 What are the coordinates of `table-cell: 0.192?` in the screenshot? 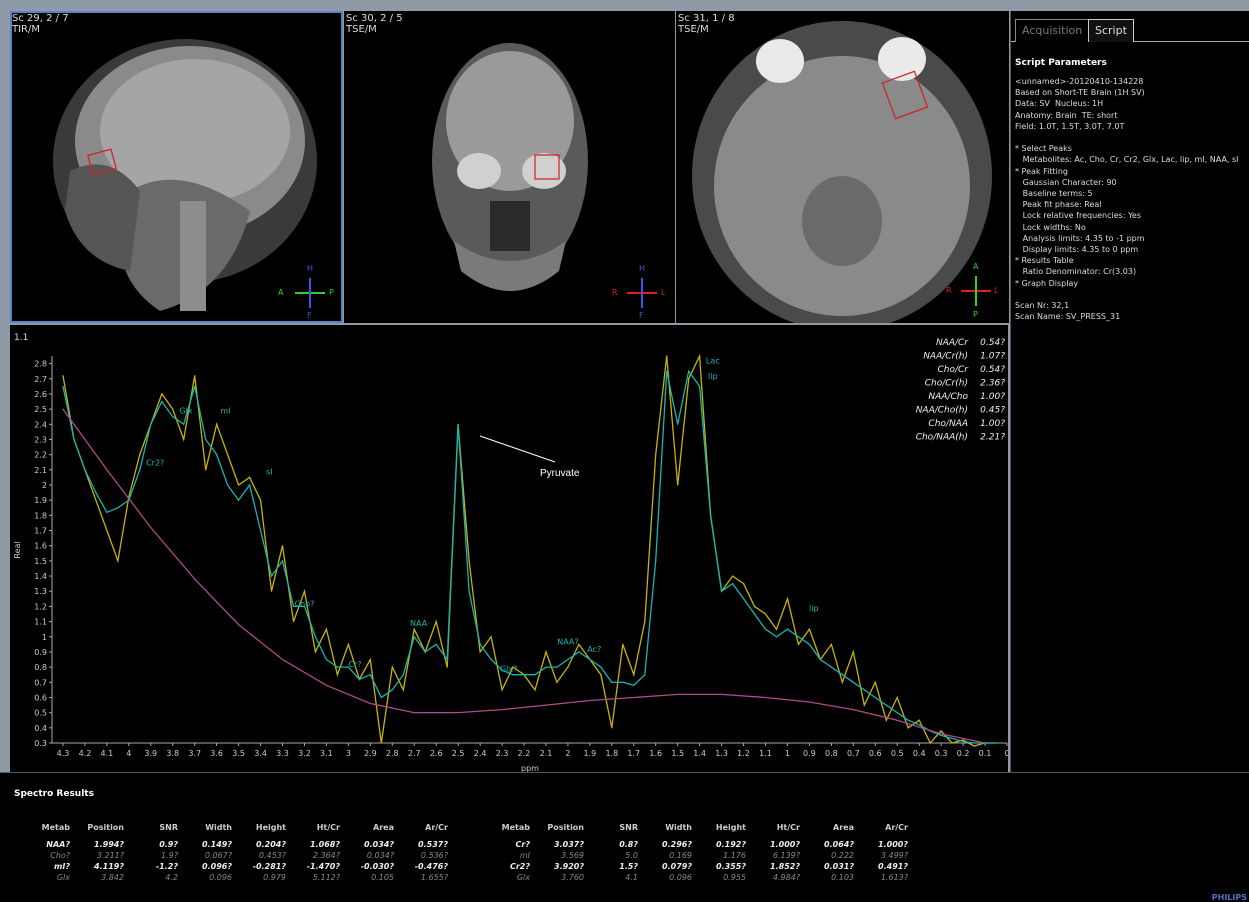 It's located at (731, 844).